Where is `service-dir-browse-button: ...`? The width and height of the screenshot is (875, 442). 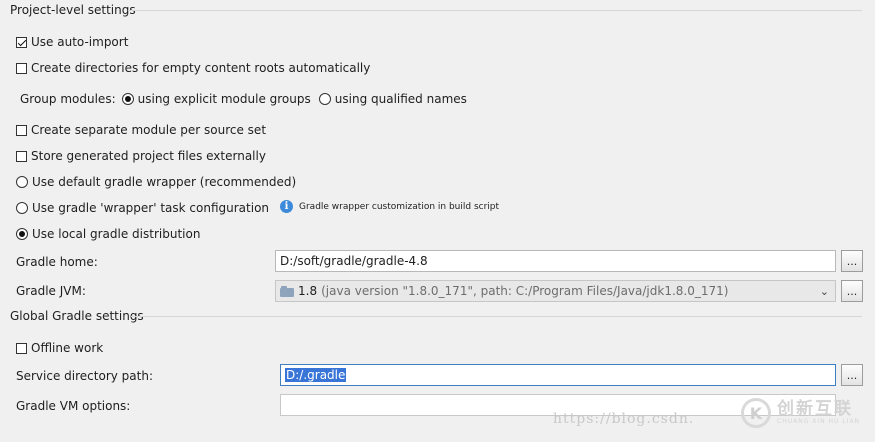 service-dir-browse-button: ... is located at coordinates (852, 375).